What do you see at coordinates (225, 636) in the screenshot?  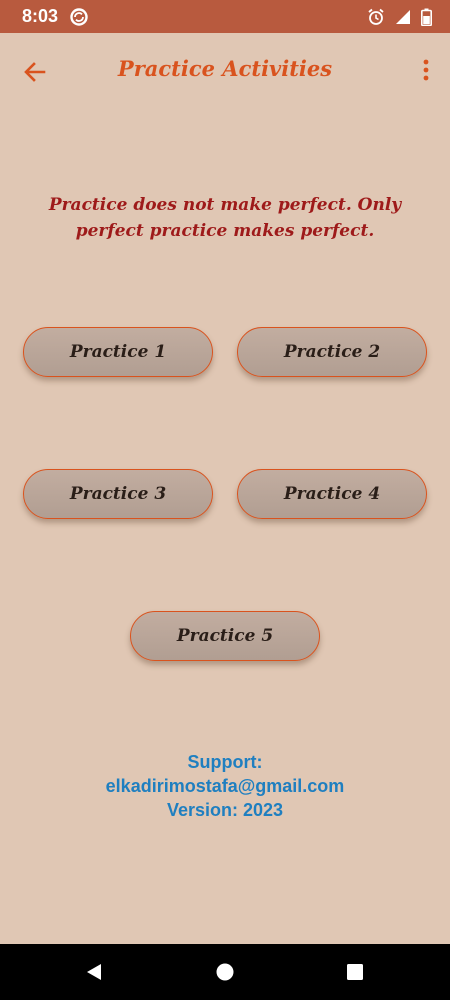 I see `practice-5-button: Practice 5` at bounding box center [225, 636].